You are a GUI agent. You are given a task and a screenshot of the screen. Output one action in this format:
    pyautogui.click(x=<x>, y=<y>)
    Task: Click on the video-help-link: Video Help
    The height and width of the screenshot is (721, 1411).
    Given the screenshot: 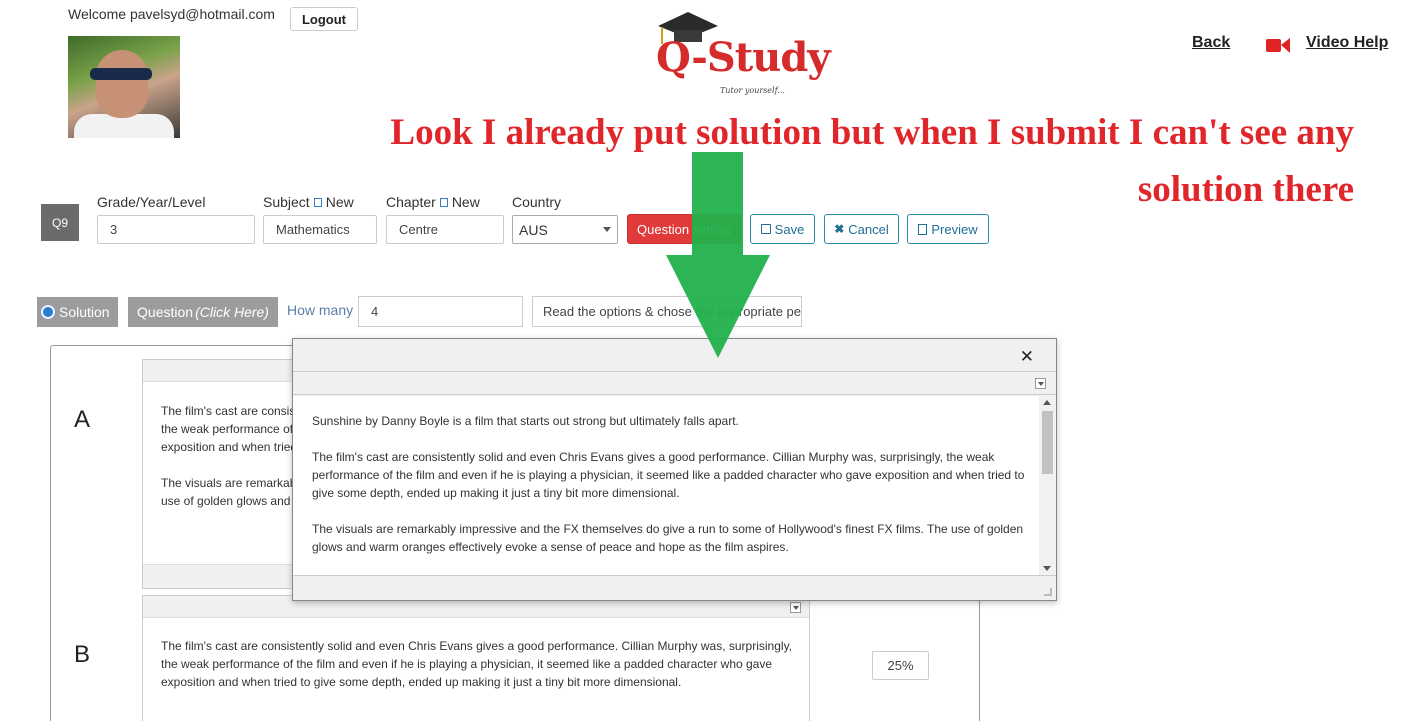 What is the action you would take?
    pyautogui.click(x=1347, y=43)
    